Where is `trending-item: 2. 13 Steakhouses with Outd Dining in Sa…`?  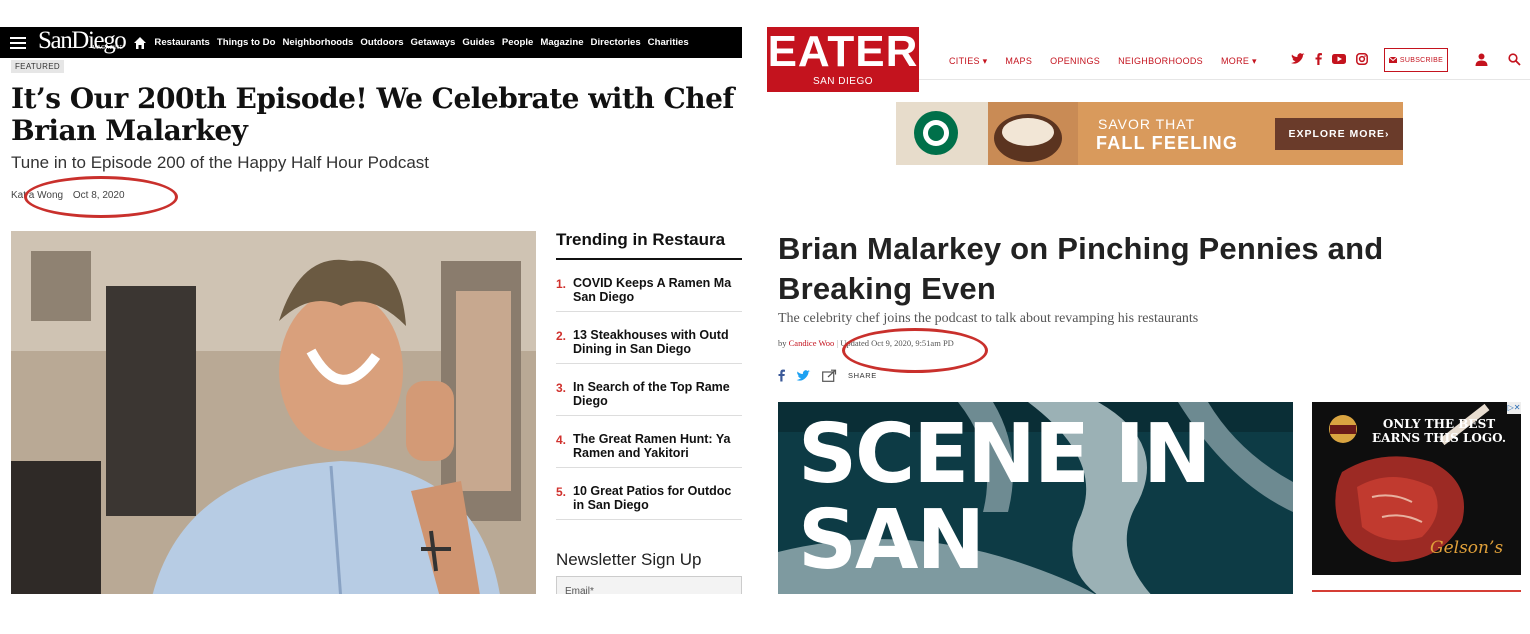
trending-item: 2. 13 Steakhouses with Outd Dining in Sa… is located at coordinates (649, 338).